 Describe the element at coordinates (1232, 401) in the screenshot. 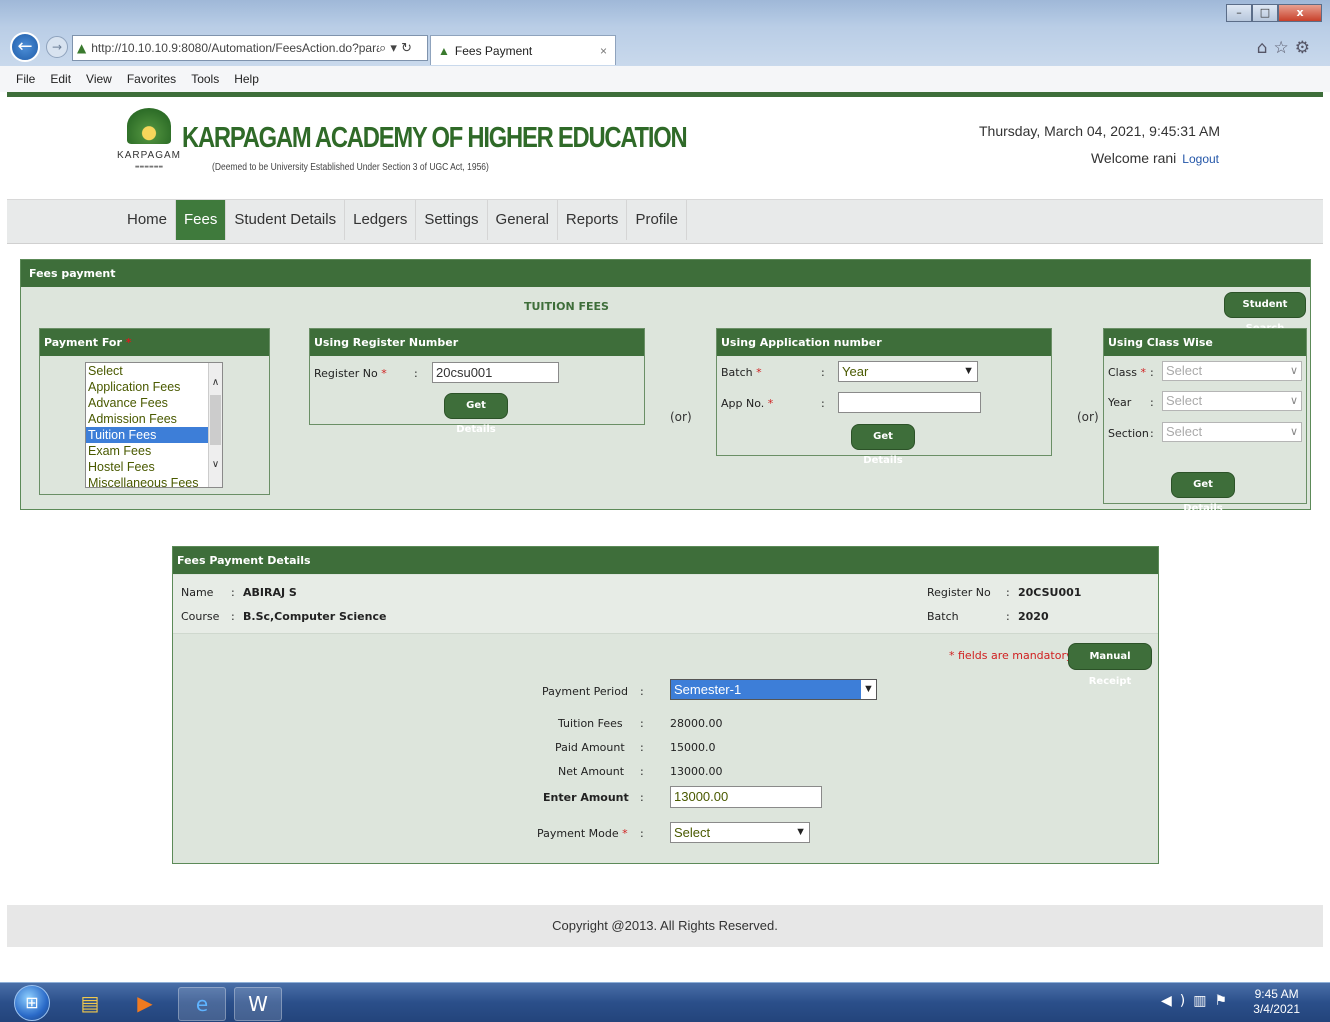

I see `year-select: Select ∨` at that location.